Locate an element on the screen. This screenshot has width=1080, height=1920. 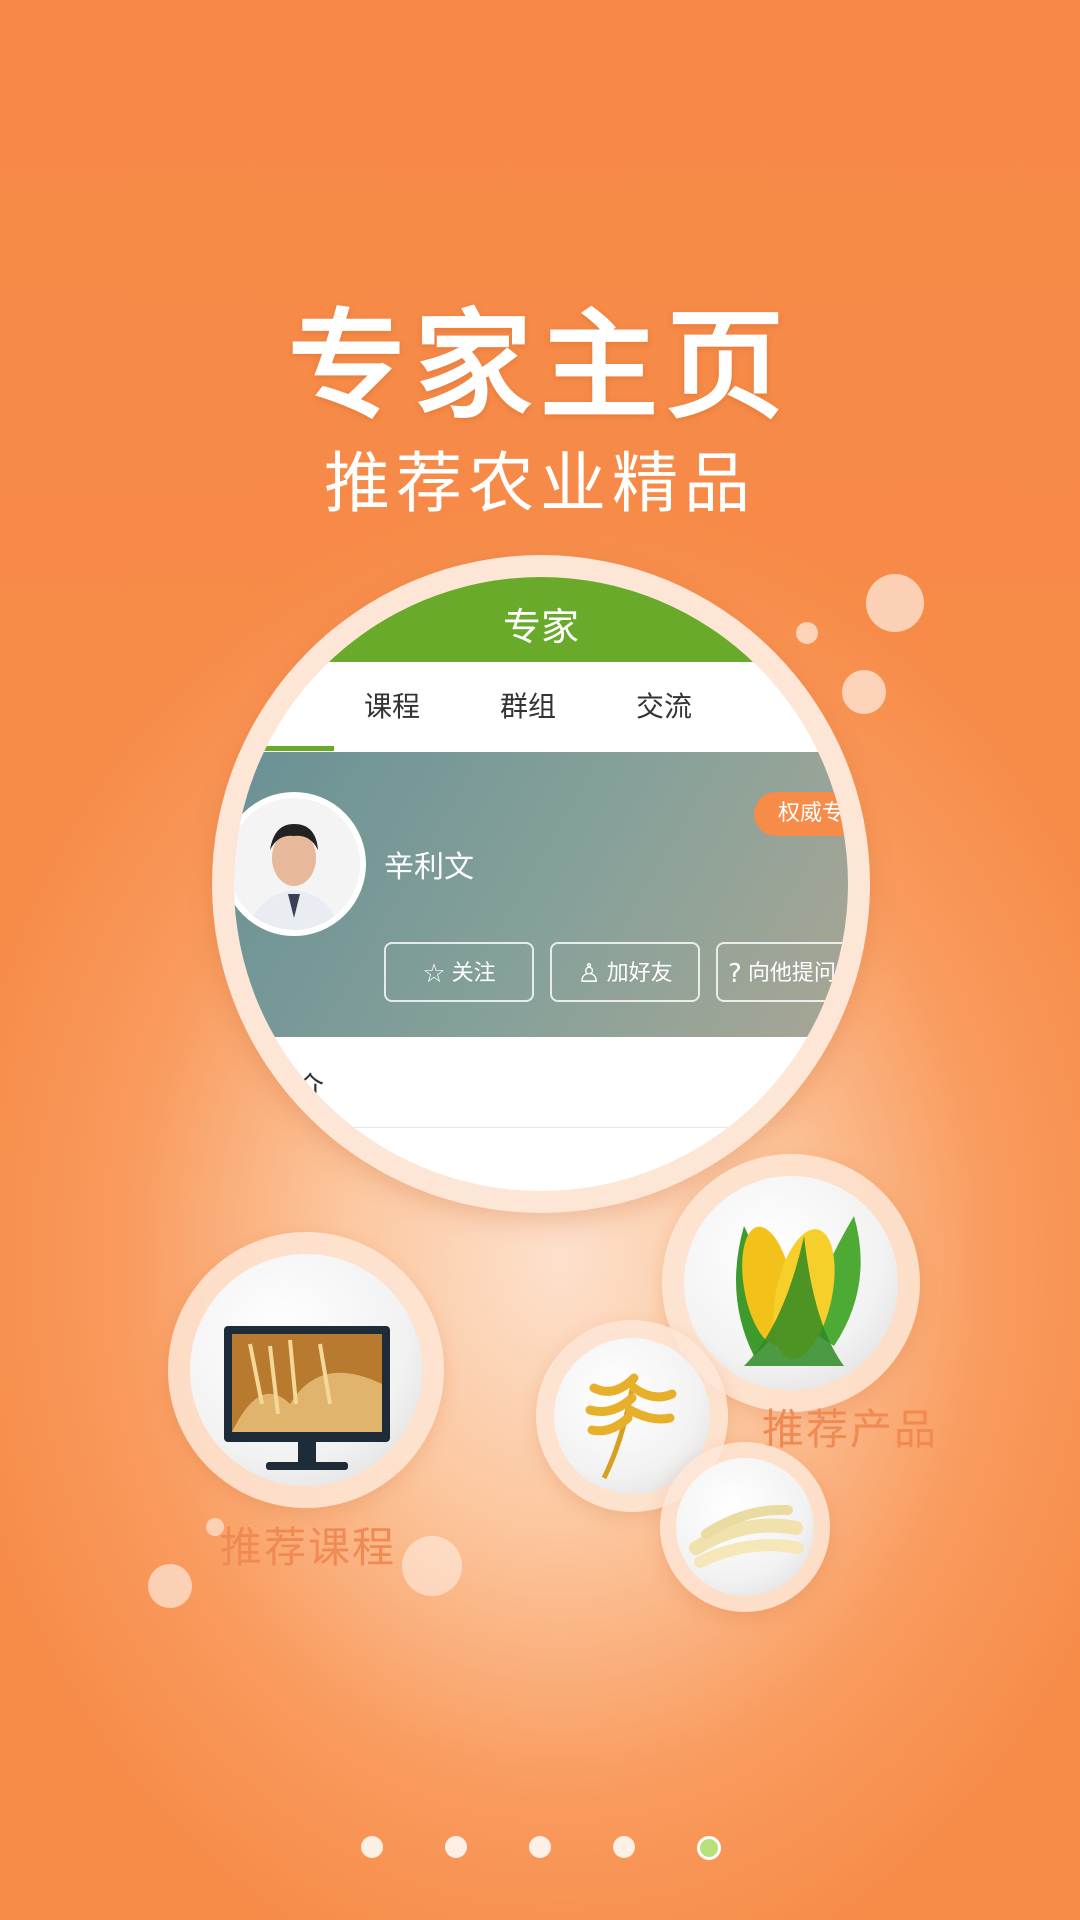
intro-label: 简介 is located at coordinates (296, 1086).